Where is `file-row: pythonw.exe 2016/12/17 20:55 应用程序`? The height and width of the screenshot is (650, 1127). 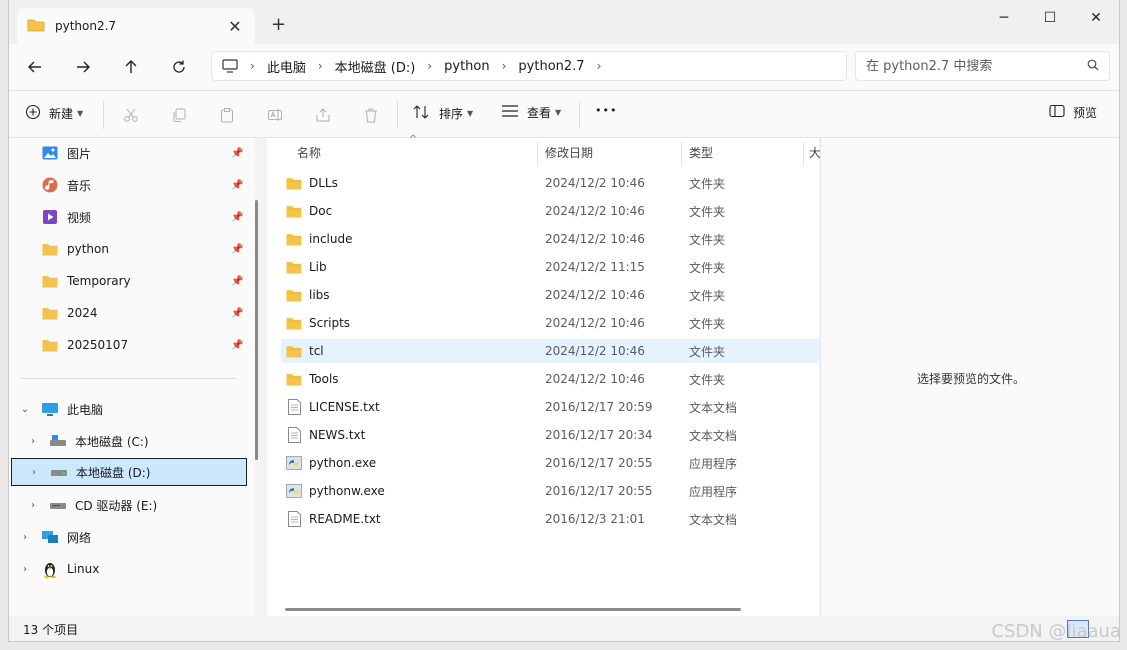
file-row: pythonw.exe 2016/12/17 20:55 应用程序 is located at coordinates (550, 491).